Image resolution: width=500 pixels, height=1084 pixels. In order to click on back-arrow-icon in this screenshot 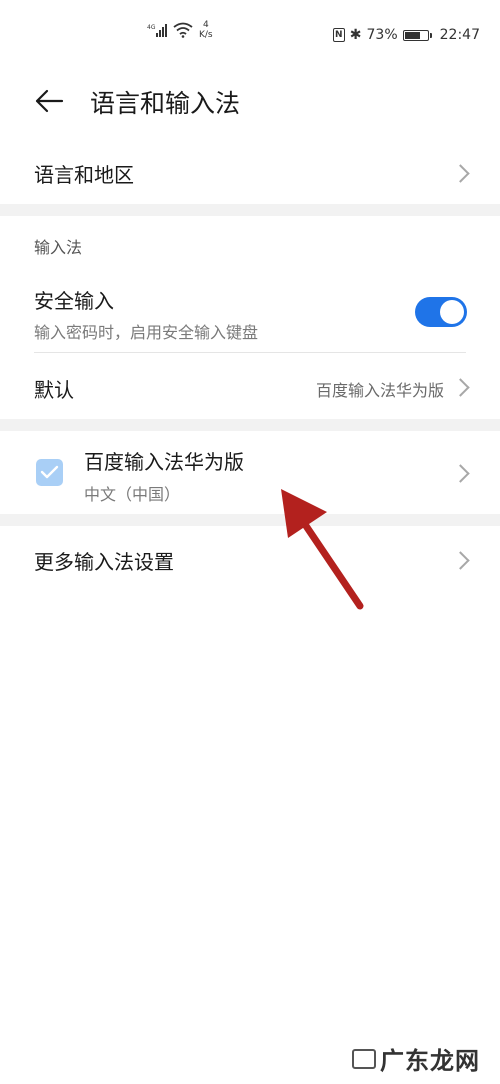, I will do `click(50, 101)`.